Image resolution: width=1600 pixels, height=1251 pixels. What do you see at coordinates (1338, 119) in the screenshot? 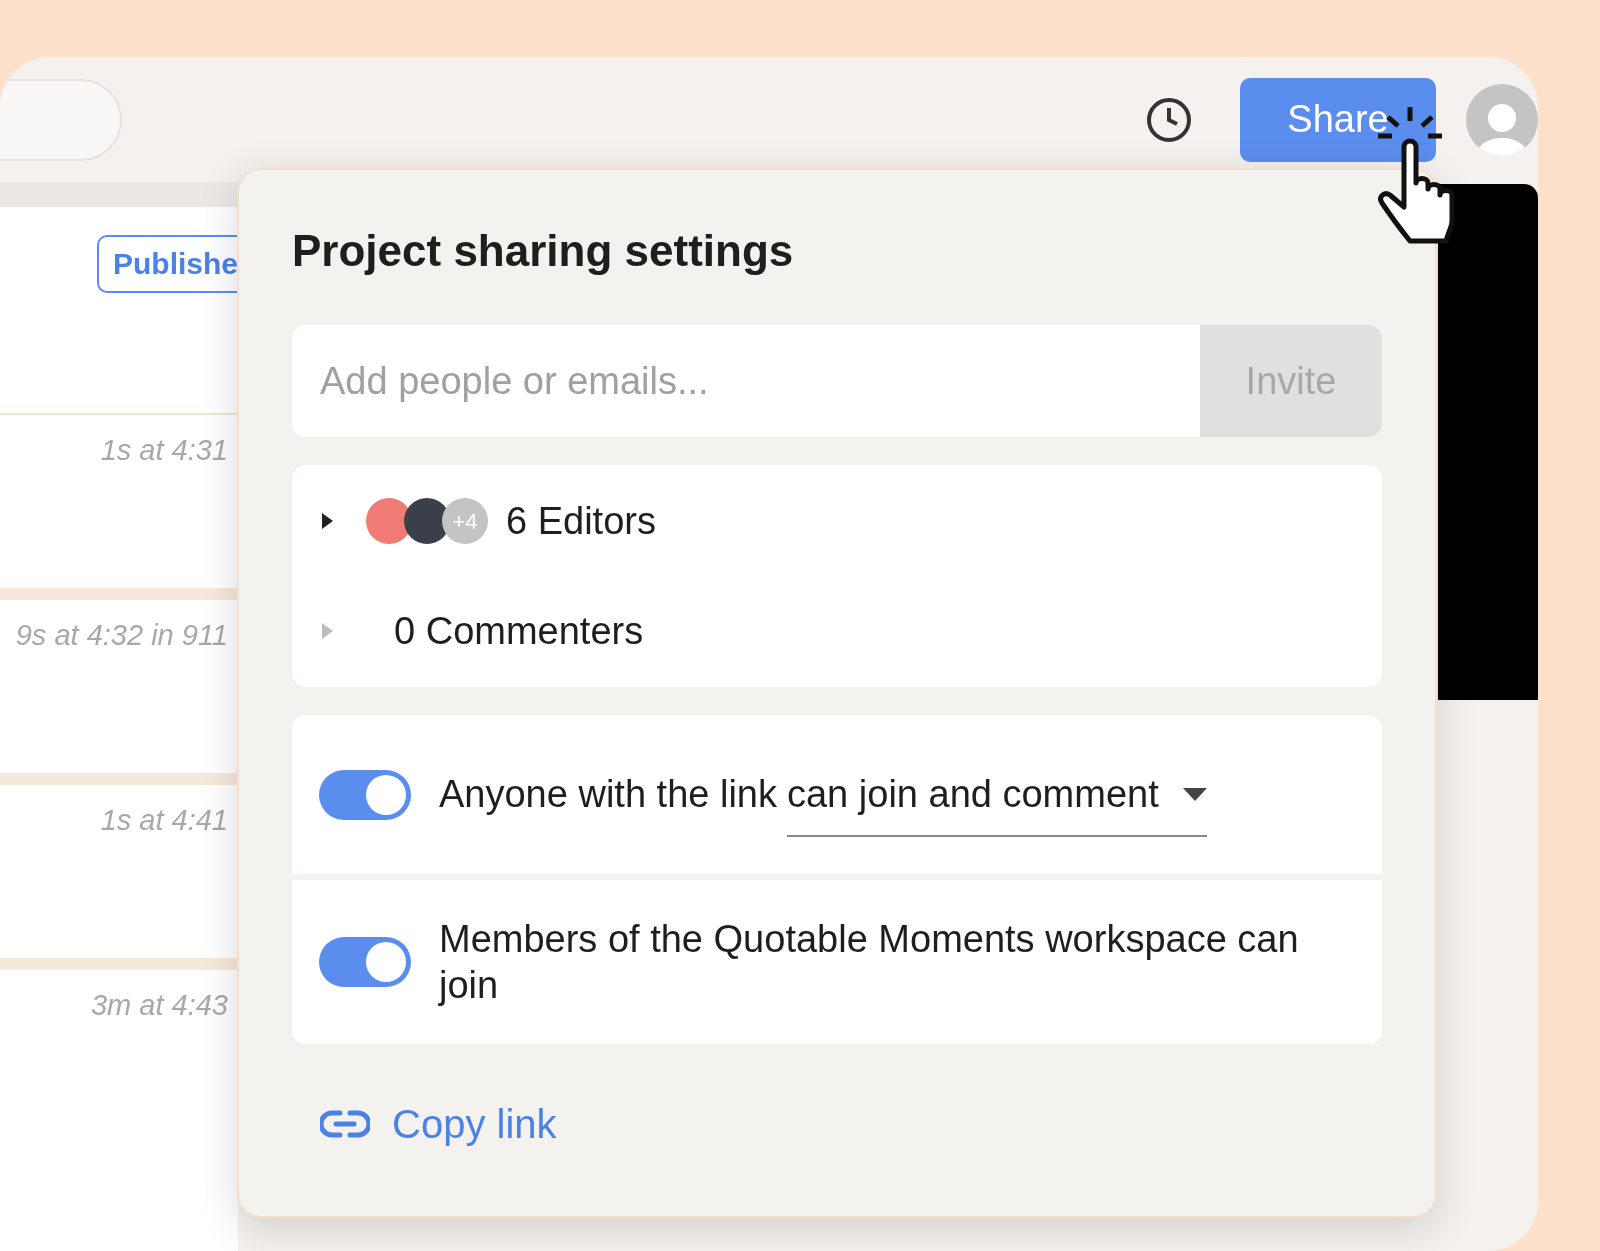
I see `share-button: Share` at bounding box center [1338, 119].